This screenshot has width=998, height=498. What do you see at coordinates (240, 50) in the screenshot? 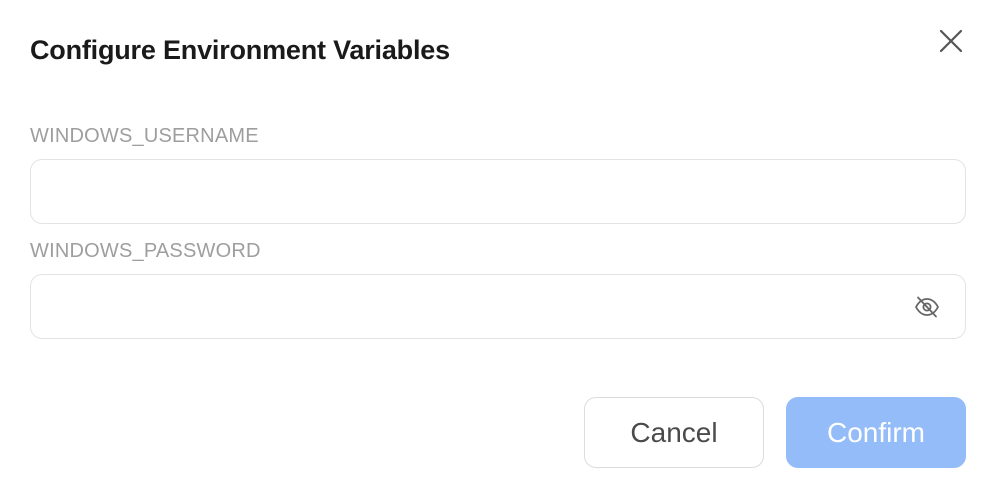
I see `dialog-title: Configure Environment Variables` at bounding box center [240, 50].